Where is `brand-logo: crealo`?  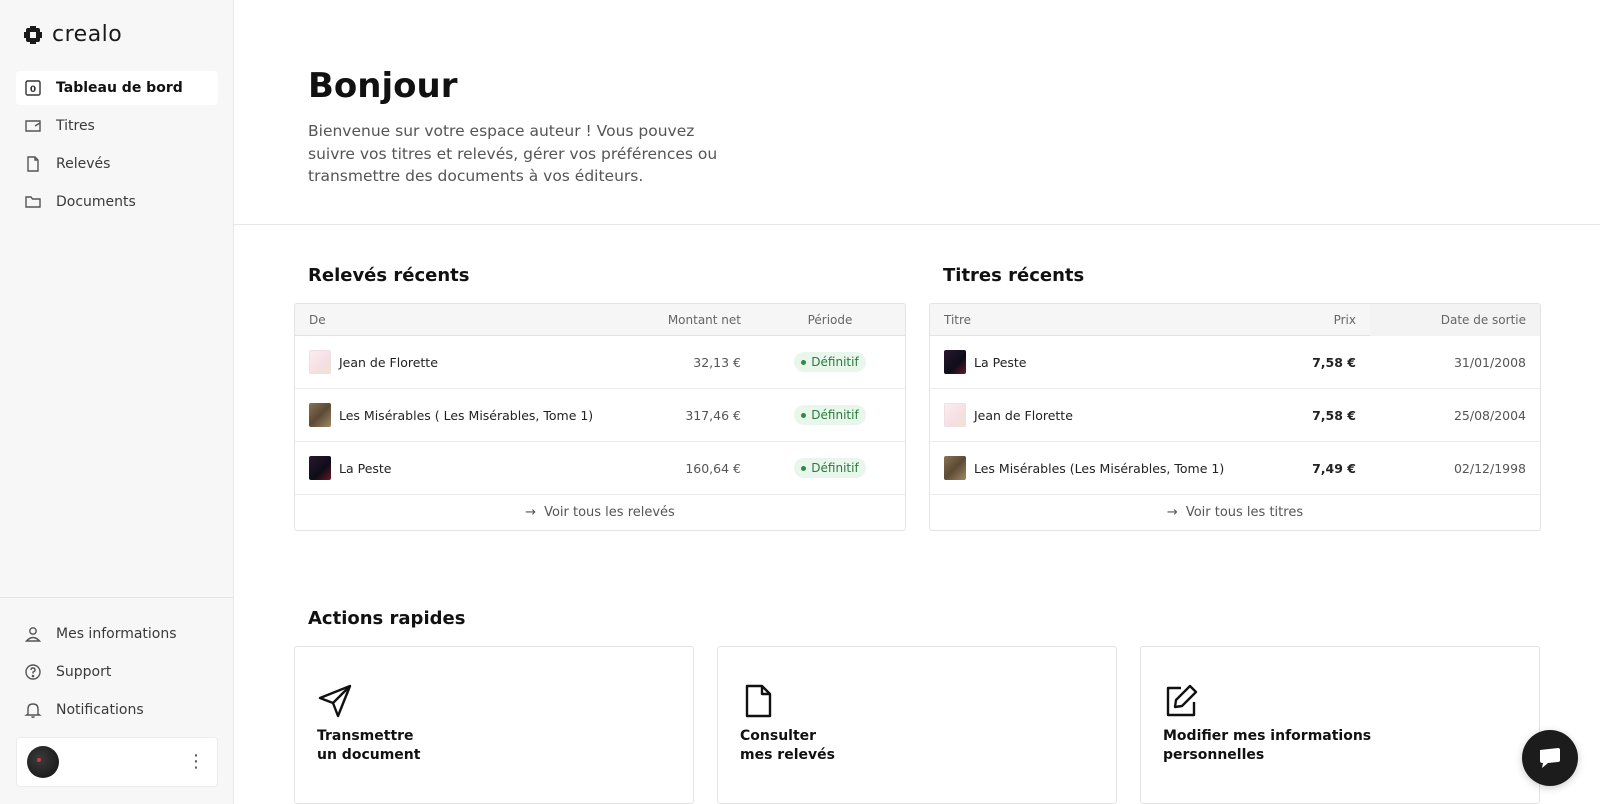 brand-logo: crealo is located at coordinates (72, 34).